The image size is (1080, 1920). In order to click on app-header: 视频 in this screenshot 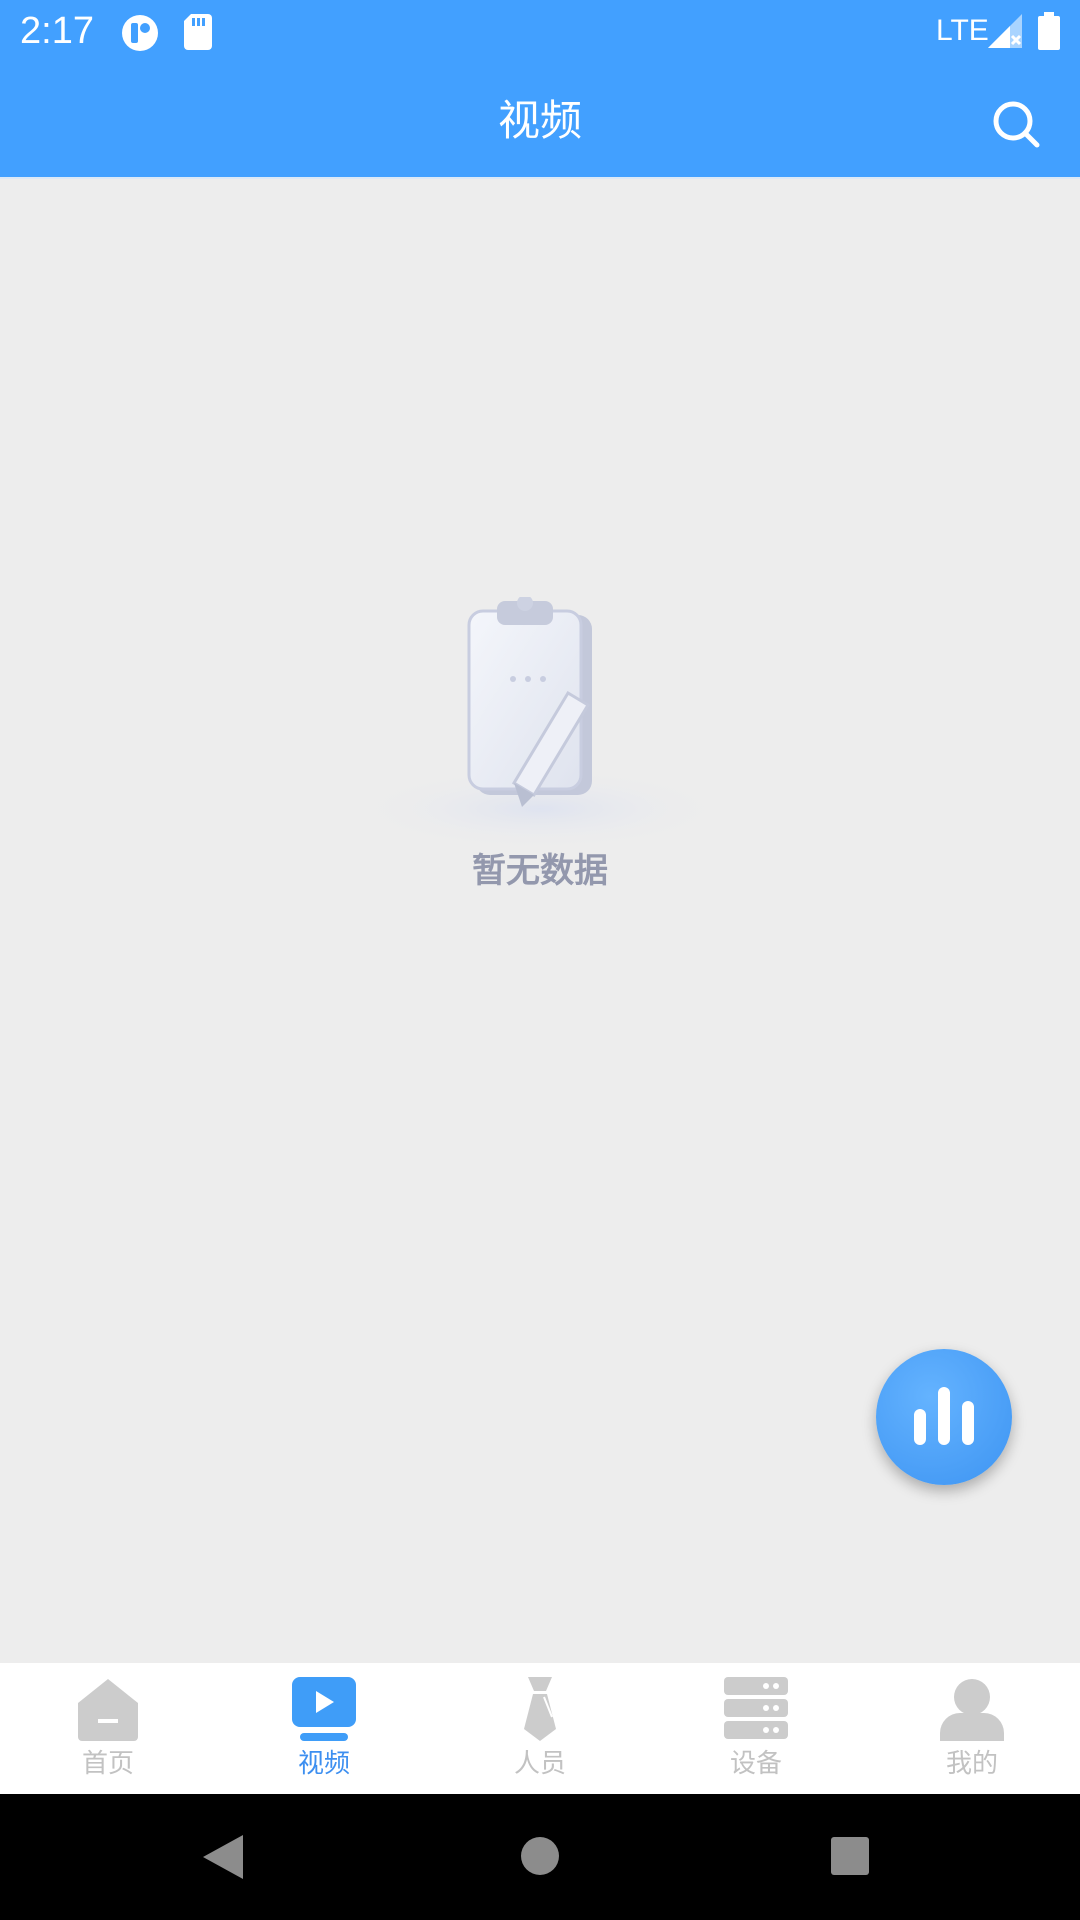, I will do `click(540, 120)`.